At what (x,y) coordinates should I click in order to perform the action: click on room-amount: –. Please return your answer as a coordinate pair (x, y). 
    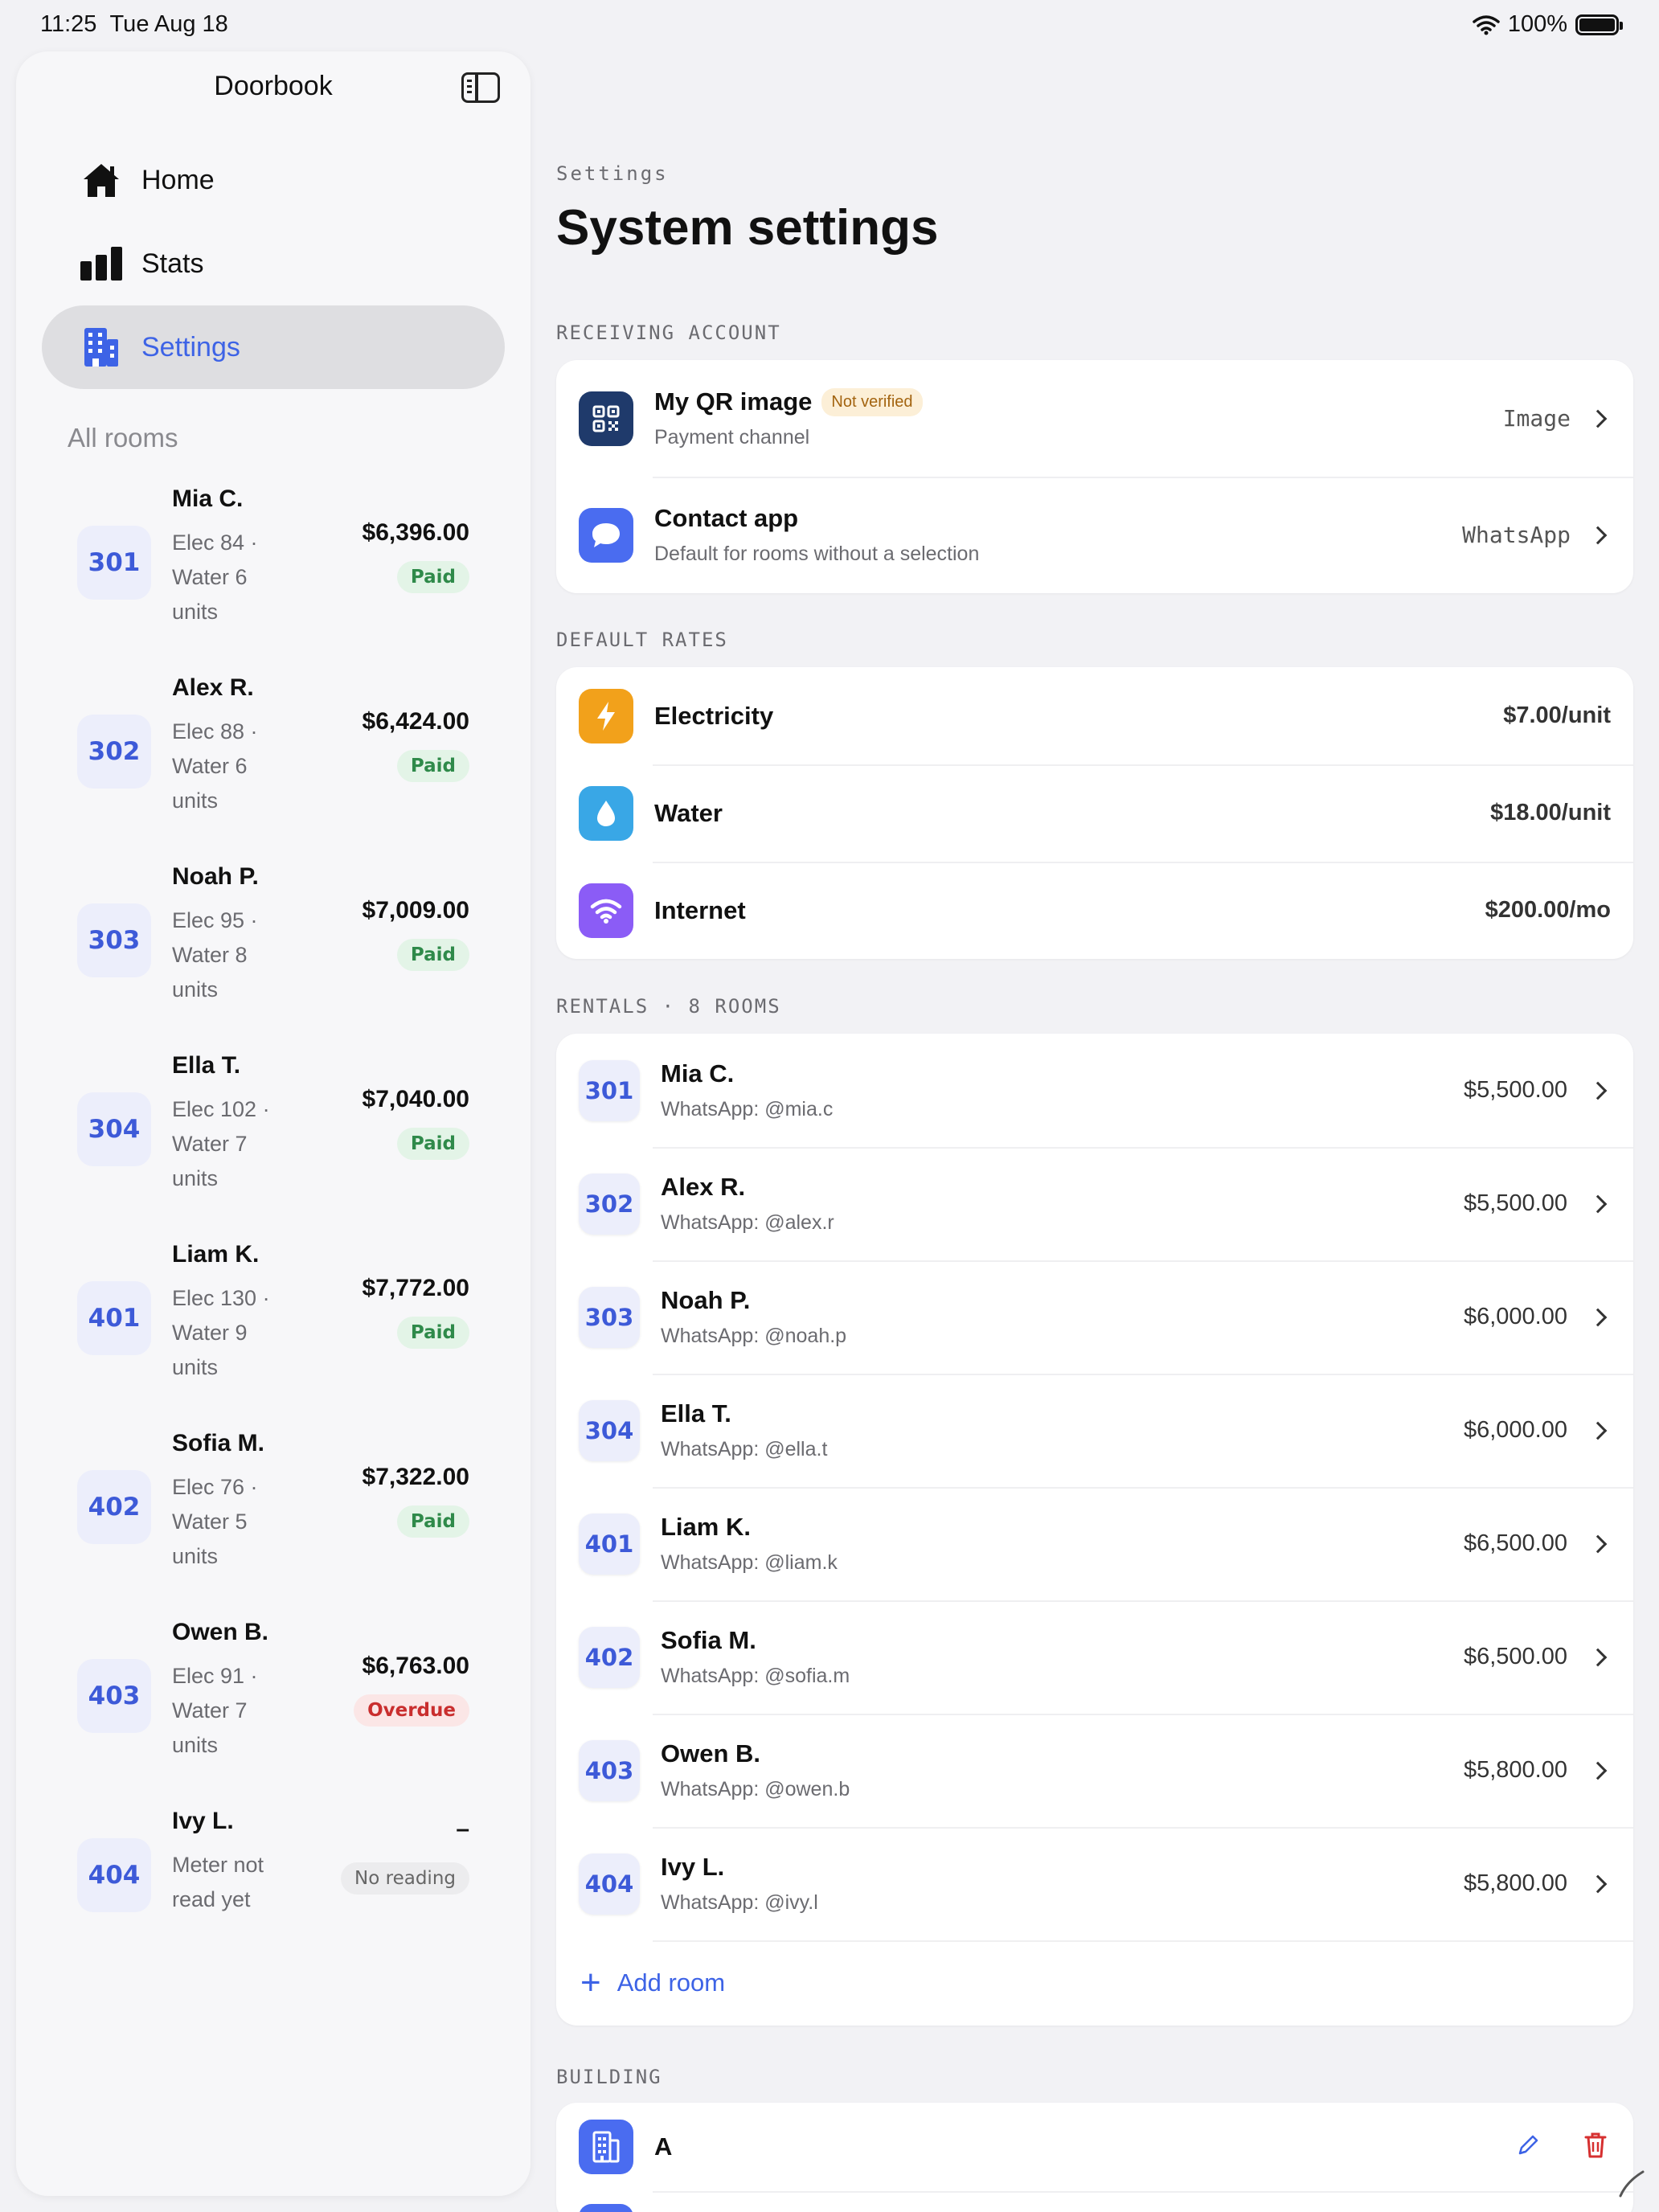
    Looking at the image, I should click on (463, 1829).